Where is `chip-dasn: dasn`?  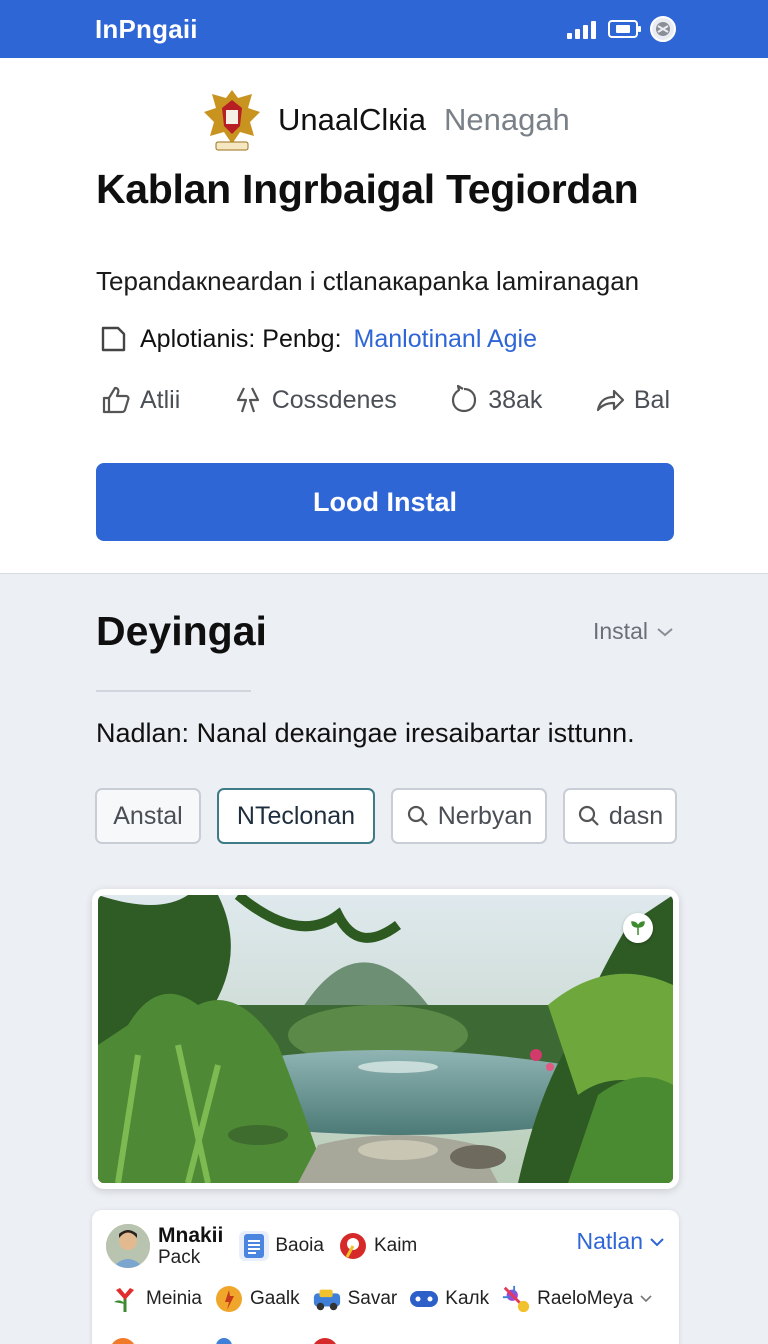 chip-dasn: dasn is located at coordinates (620, 816).